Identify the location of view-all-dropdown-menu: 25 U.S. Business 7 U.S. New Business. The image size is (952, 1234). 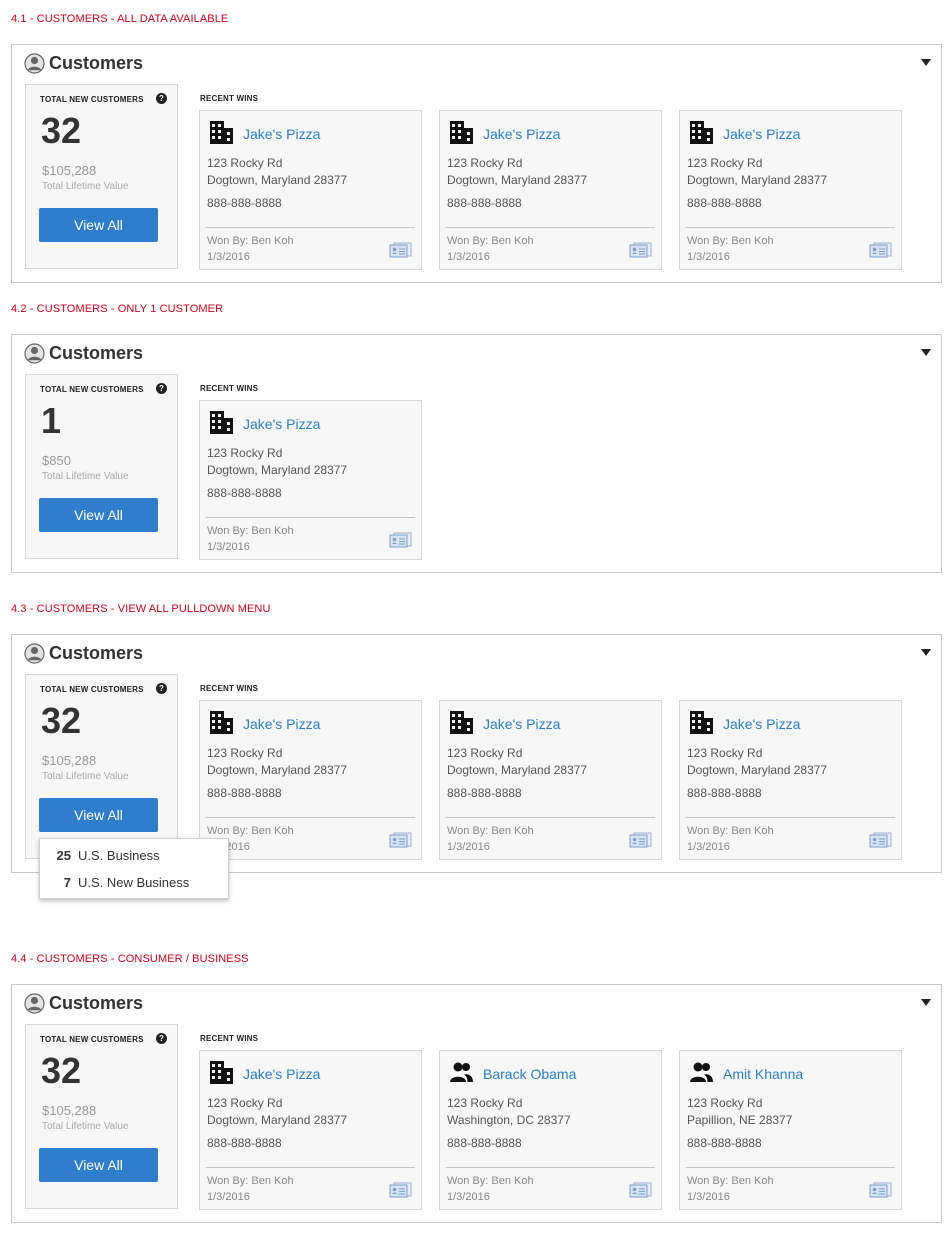
(134, 868).